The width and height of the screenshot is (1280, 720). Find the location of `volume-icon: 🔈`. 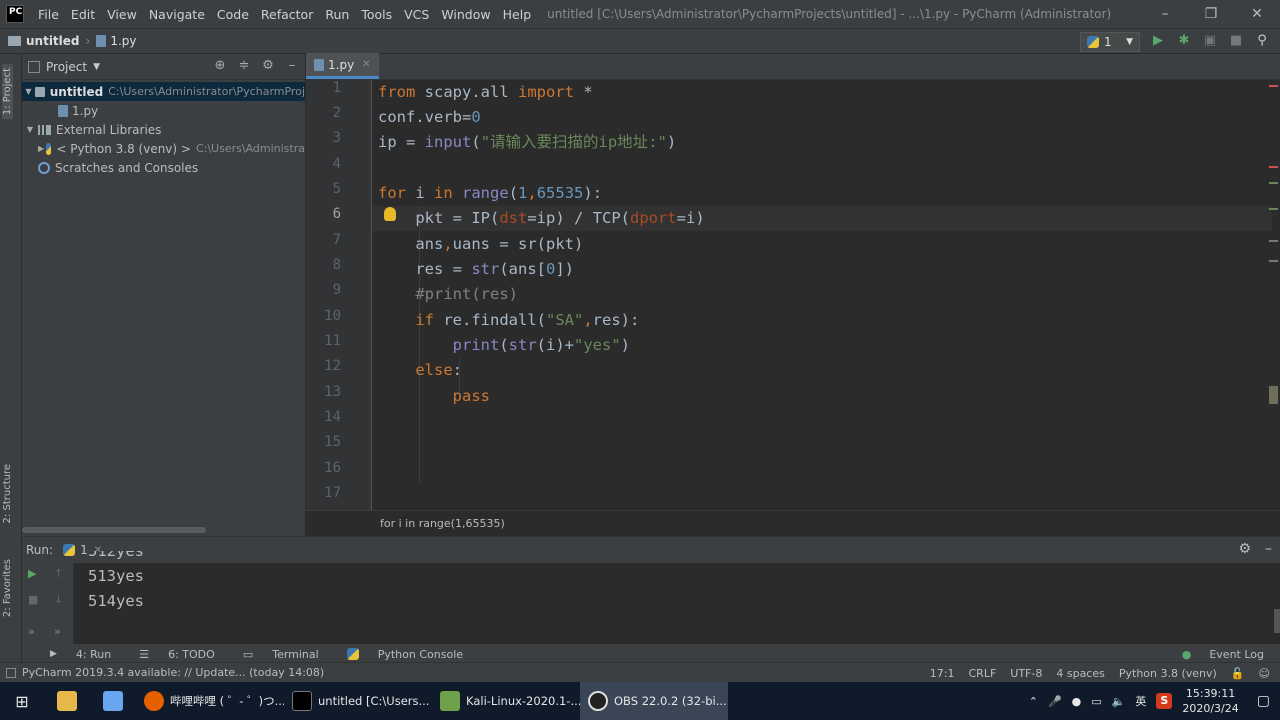

volume-icon: 🔈 is located at coordinates (1119, 701).